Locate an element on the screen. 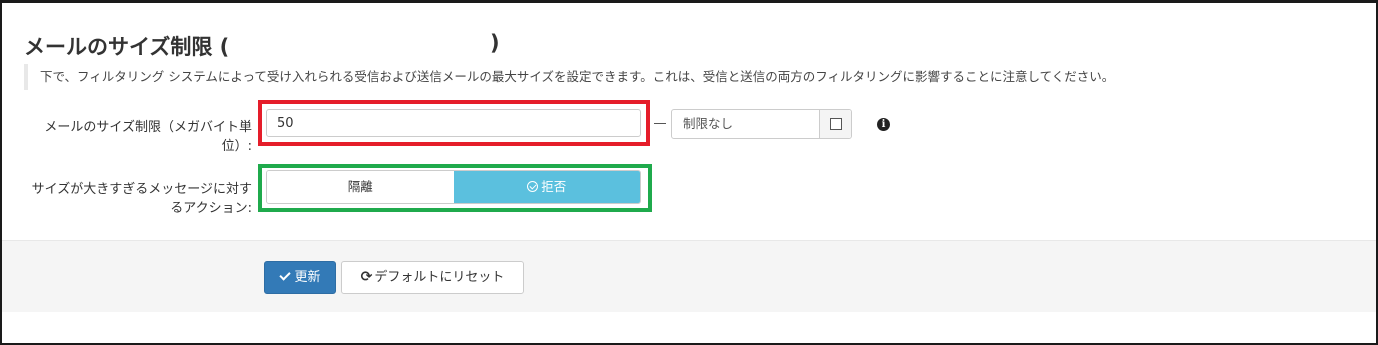  refresh-icon: ⟳ is located at coordinates (366, 277).